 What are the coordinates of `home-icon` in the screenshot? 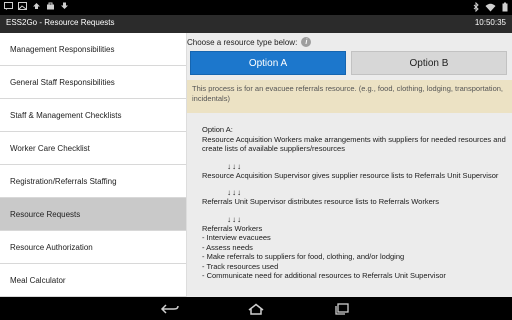 It's located at (256, 309).